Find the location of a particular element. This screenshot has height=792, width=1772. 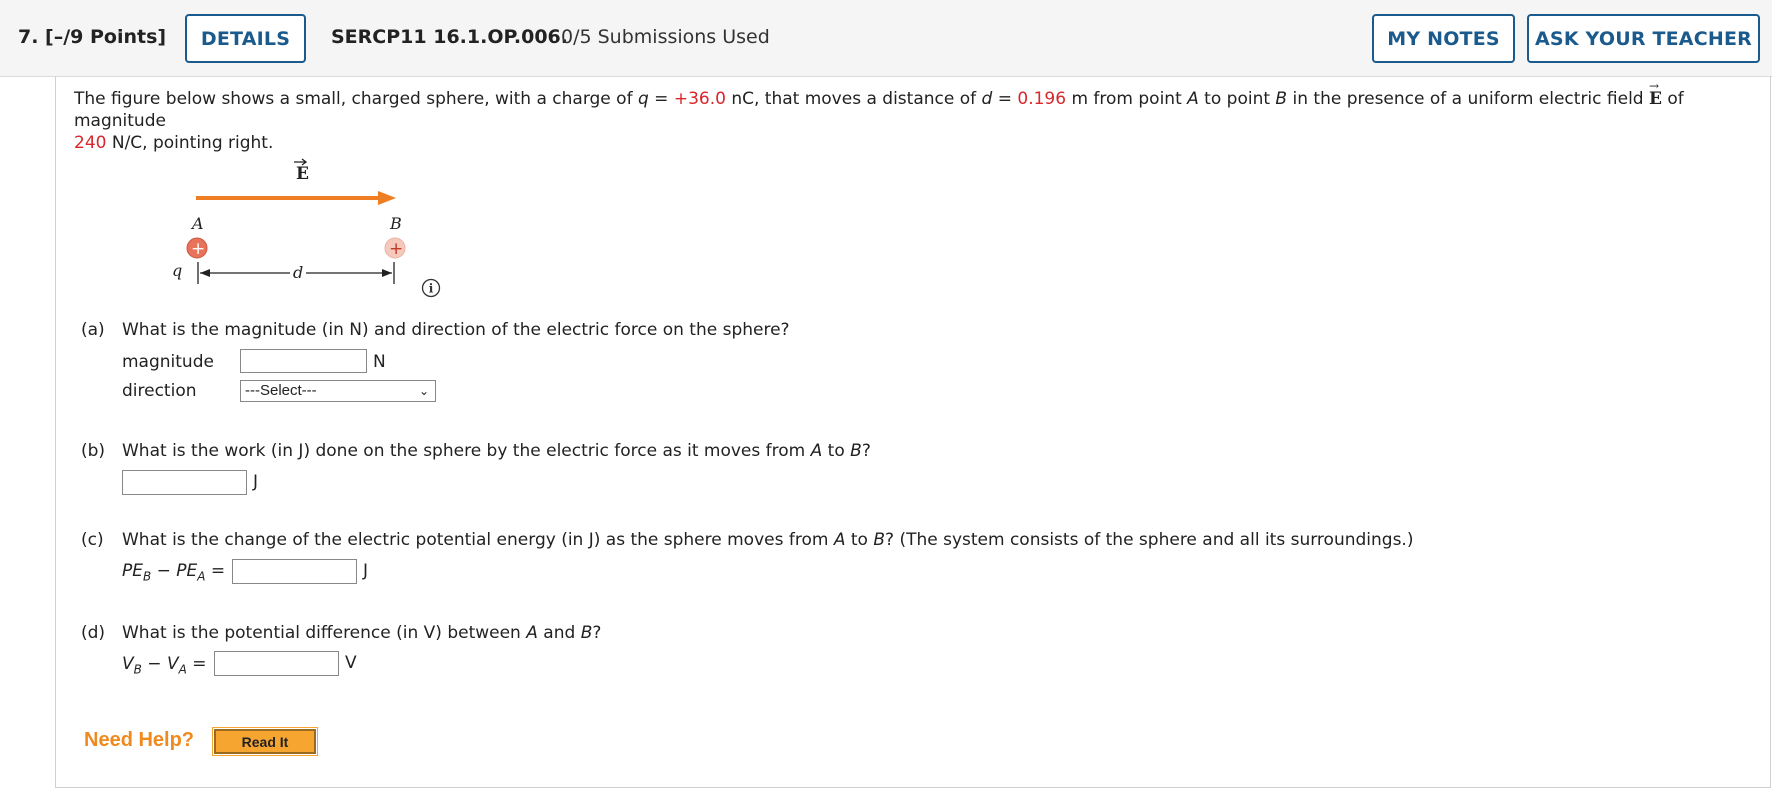

sphere-a-plus: + is located at coordinates (198, 249).